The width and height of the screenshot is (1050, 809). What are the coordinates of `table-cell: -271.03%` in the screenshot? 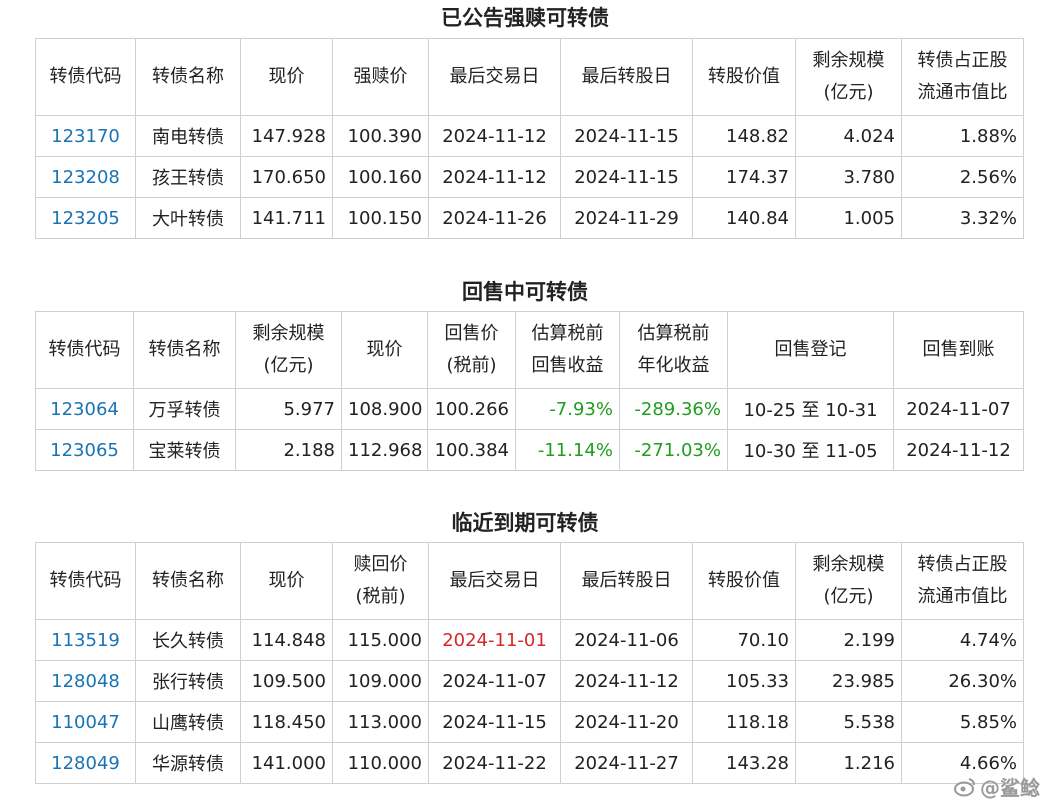 It's located at (673, 450).